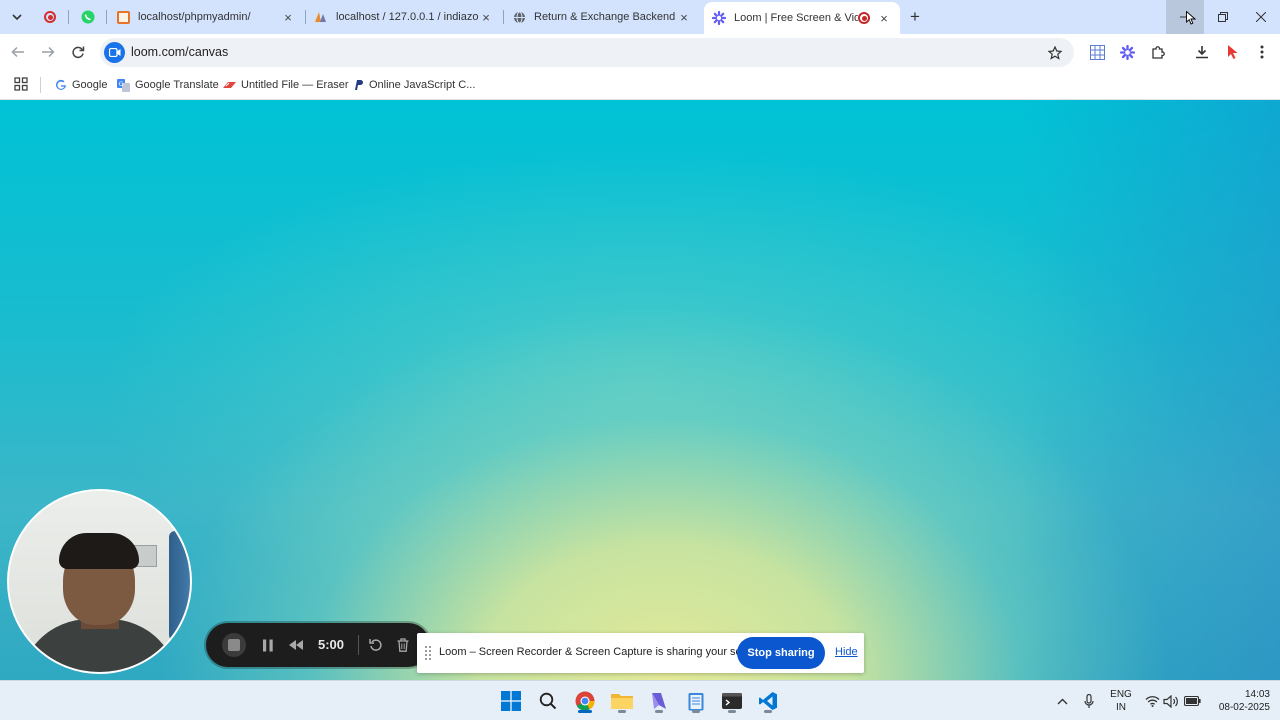 The width and height of the screenshot is (1280, 720). I want to click on tab-loom: Loom | Free Screen & Video ×, so click(802, 18).